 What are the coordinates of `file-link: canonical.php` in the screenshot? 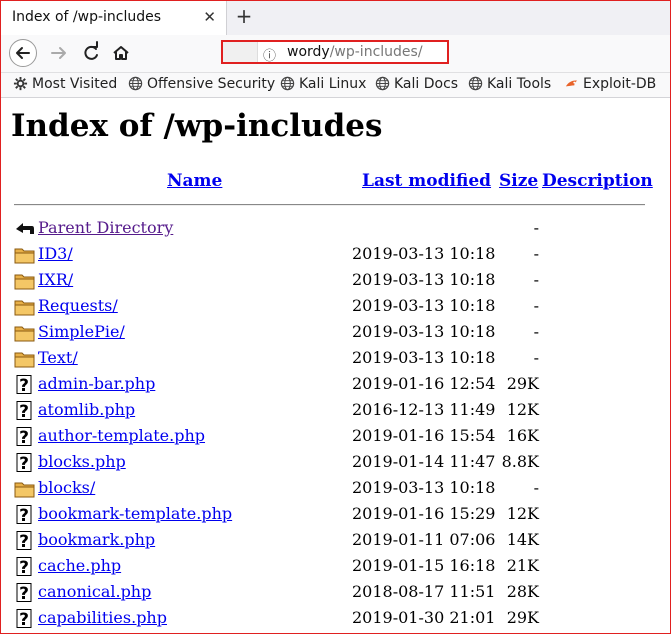 It's located at (94, 591).